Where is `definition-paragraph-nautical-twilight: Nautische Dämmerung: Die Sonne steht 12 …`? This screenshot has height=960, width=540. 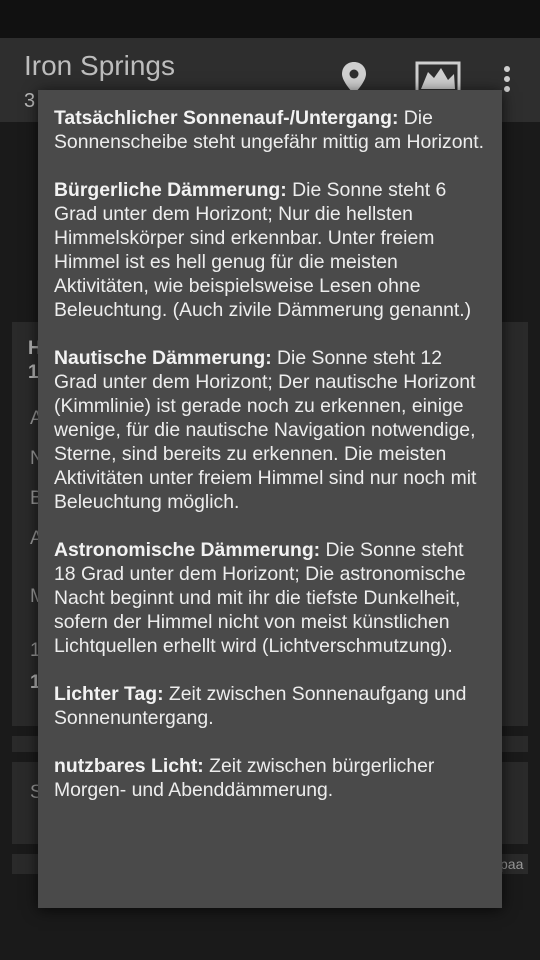
definition-paragraph-nautical-twilight: Nautische Dämmerung: Die Sonne steht 12 … is located at coordinates (271, 430).